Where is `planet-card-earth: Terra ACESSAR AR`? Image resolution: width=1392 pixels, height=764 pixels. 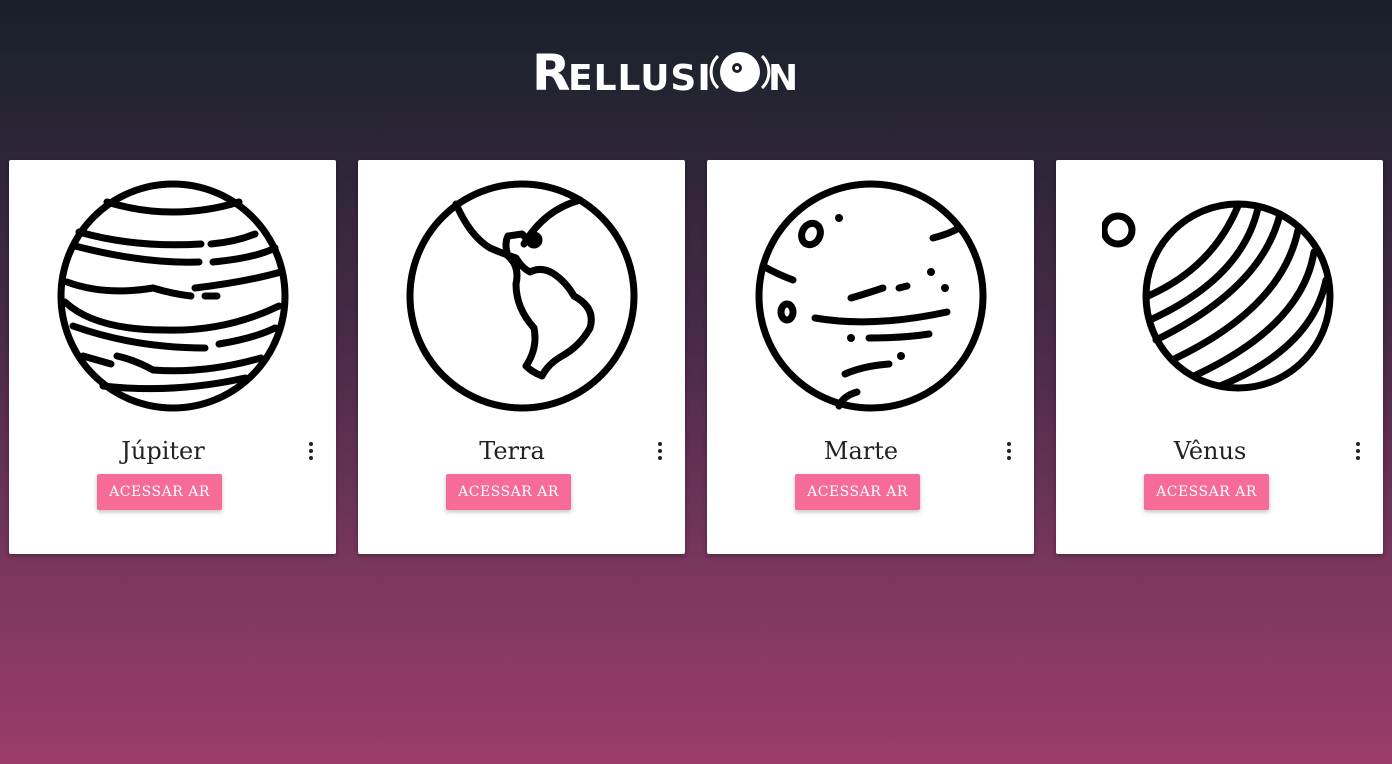
planet-card-earth: Terra ACESSAR AR is located at coordinates (521, 357).